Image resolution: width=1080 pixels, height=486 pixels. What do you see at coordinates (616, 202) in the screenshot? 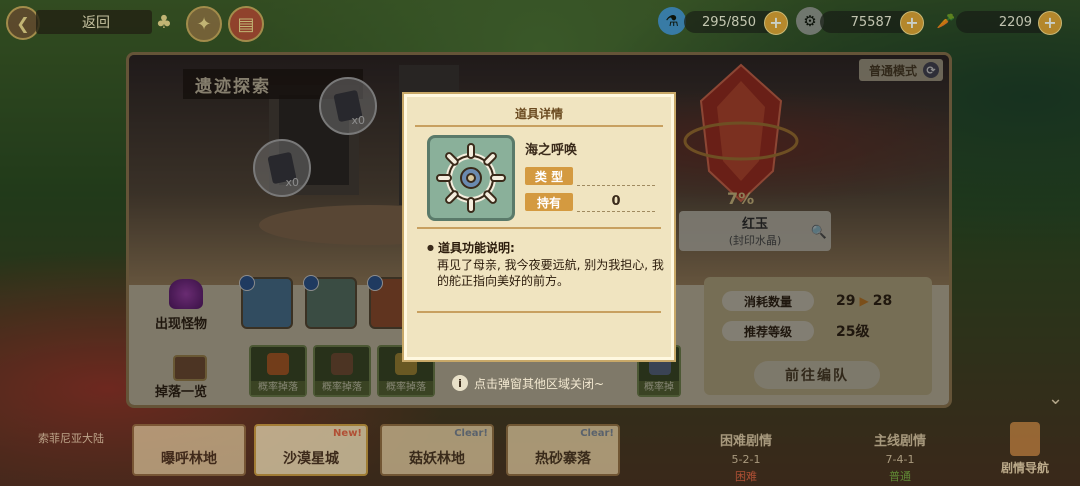
I see `item-owned-value: 0` at bounding box center [616, 202].